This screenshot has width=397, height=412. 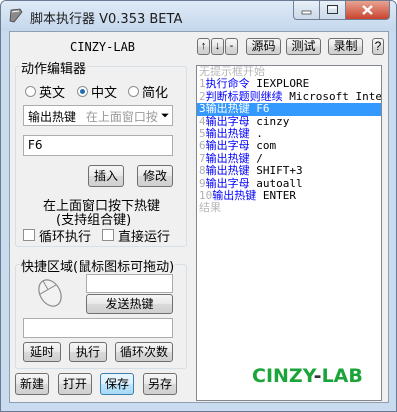 What do you see at coordinates (117, 384) in the screenshot?
I see `save-button: 保存` at bounding box center [117, 384].